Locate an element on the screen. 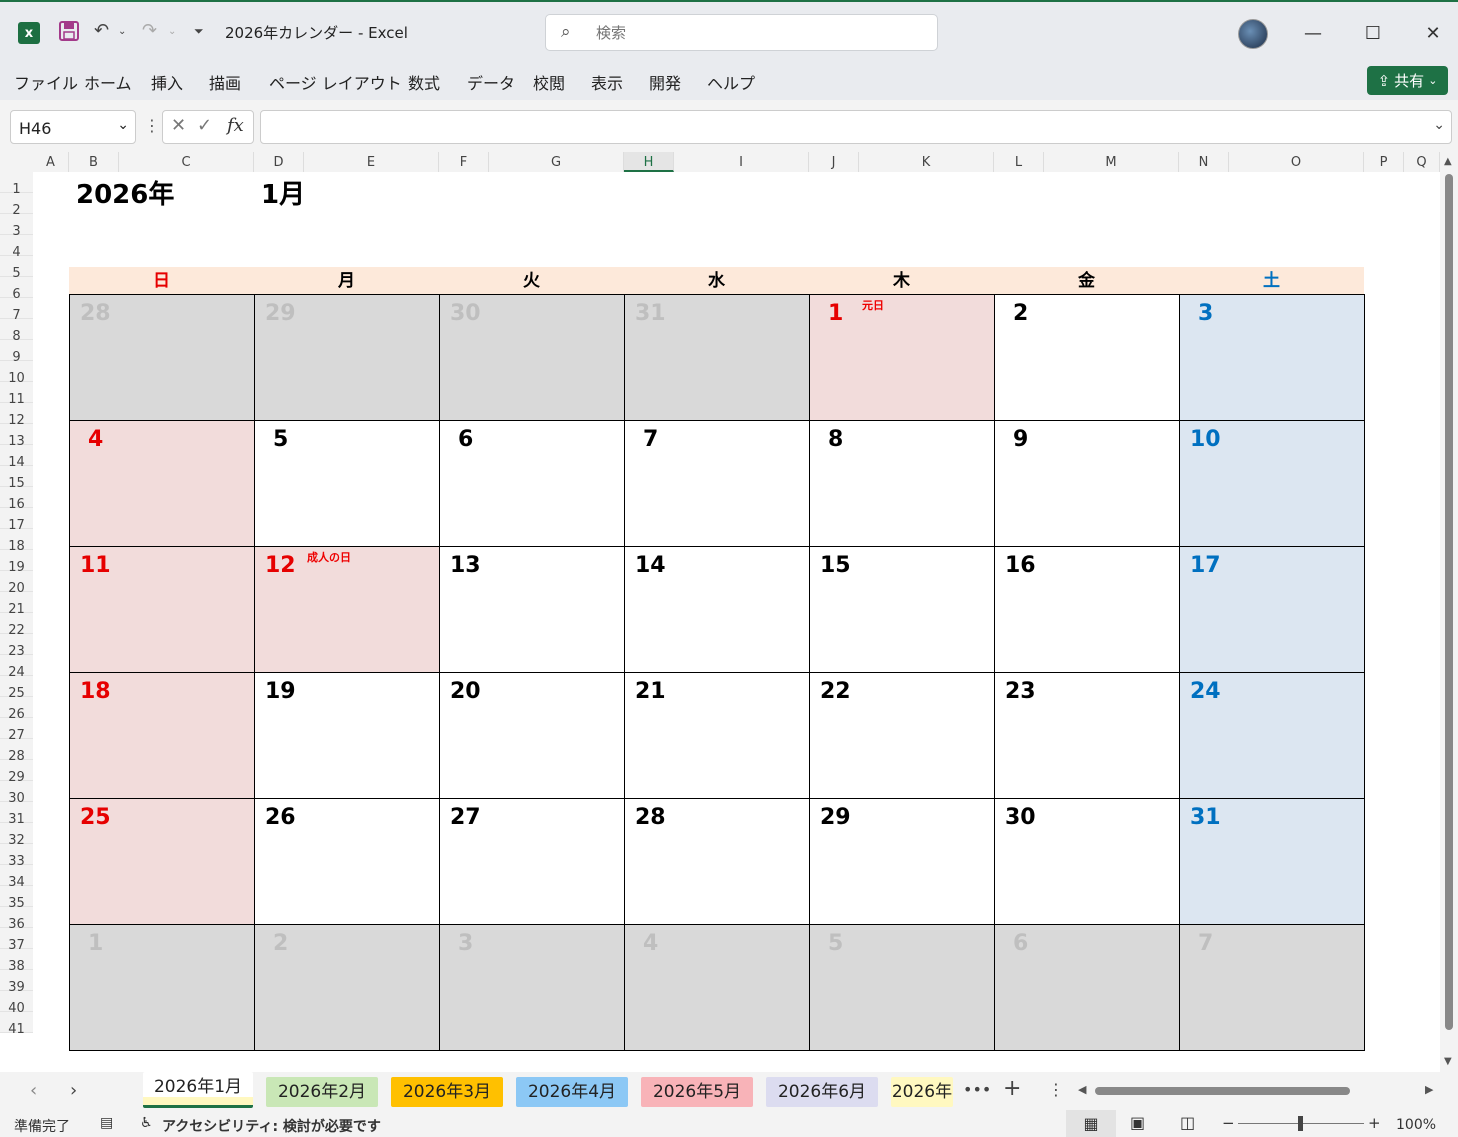  column-header-q: Q is located at coordinates (1422, 162).